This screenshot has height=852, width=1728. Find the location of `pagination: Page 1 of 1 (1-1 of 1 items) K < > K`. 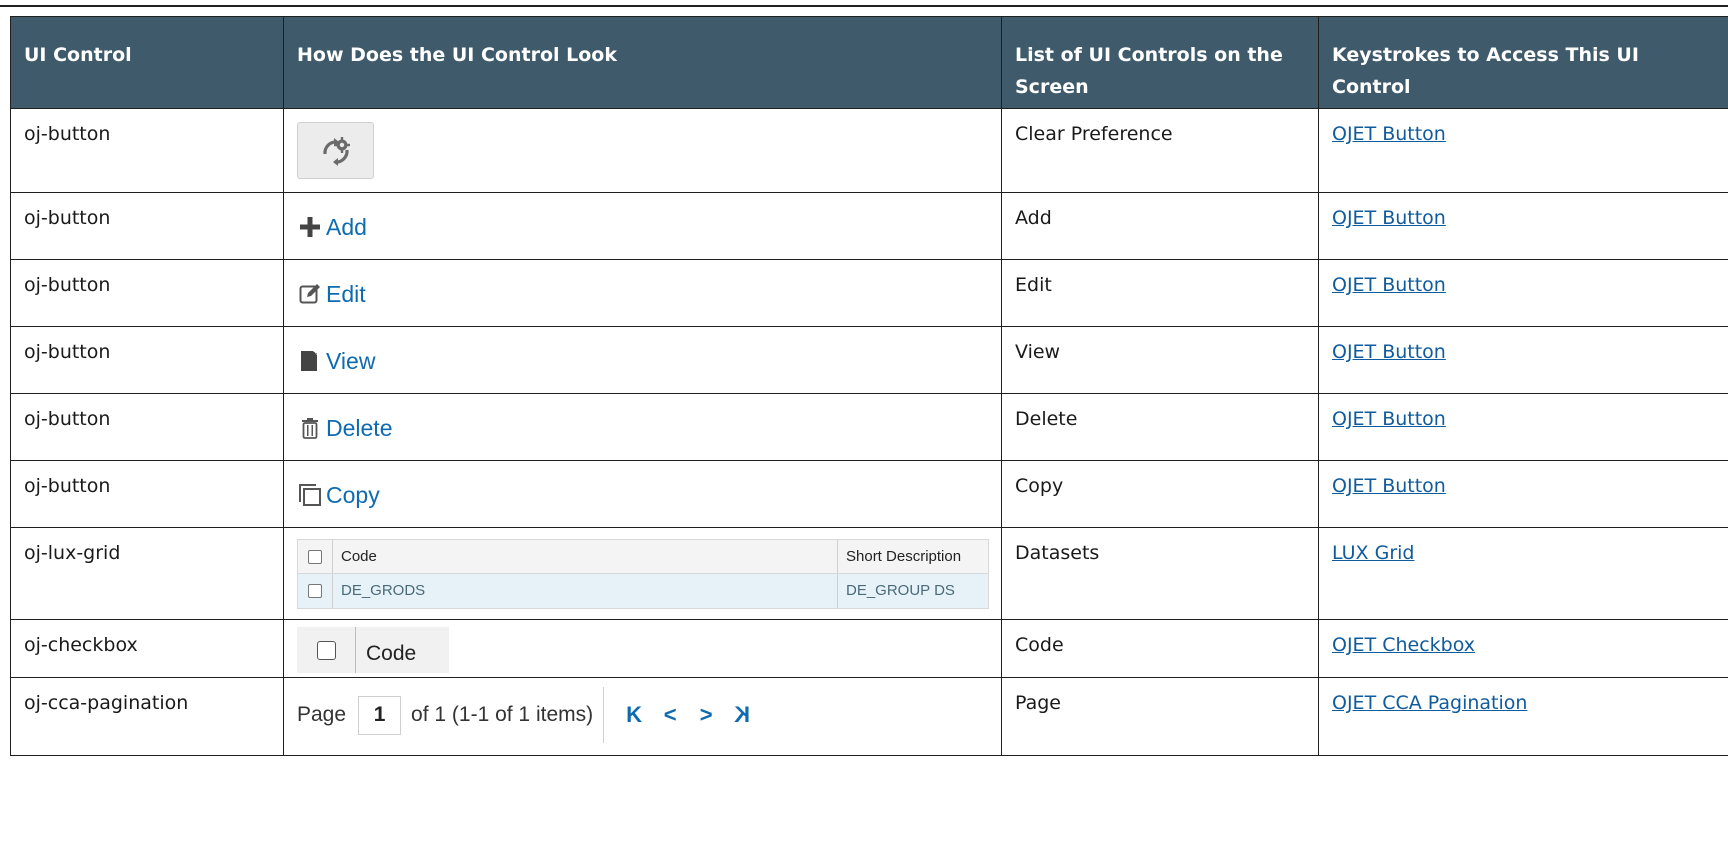

pagination: Page 1 of 1 (1-1 of 1 items) K < > K is located at coordinates (528, 715).